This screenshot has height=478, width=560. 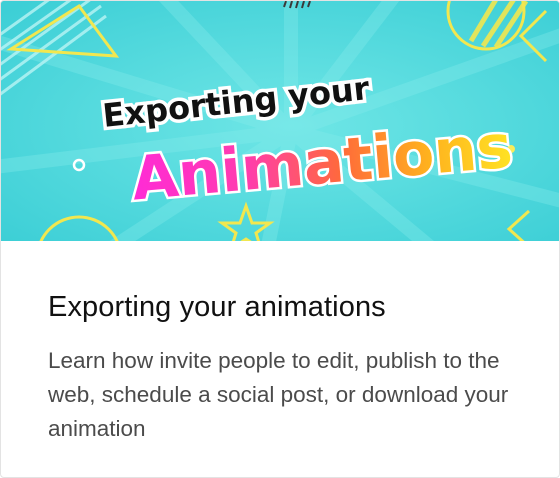 I want to click on card-title: Exporting your animations, so click(x=217, y=307).